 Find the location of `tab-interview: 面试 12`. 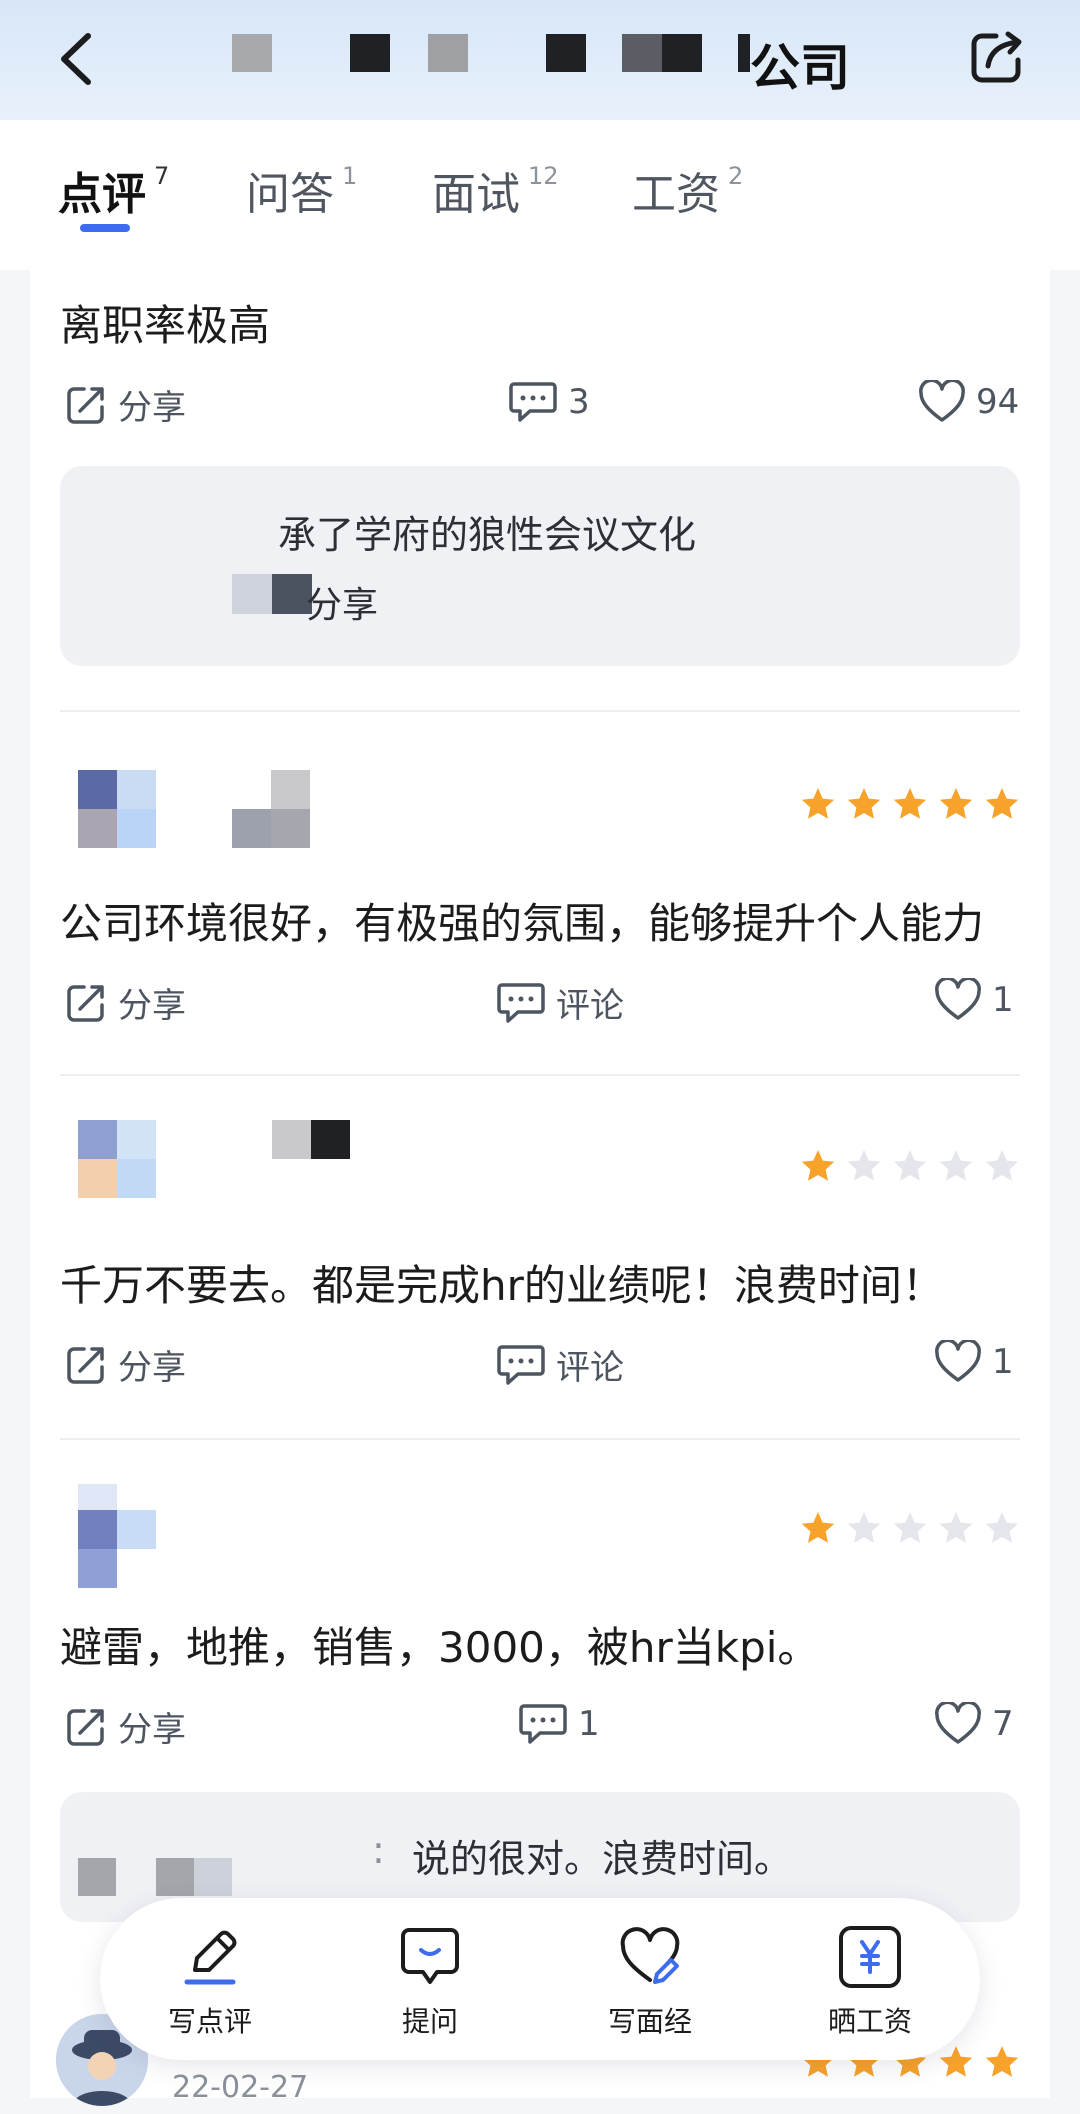

tab-interview: 面试 12 is located at coordinates (495, 190).